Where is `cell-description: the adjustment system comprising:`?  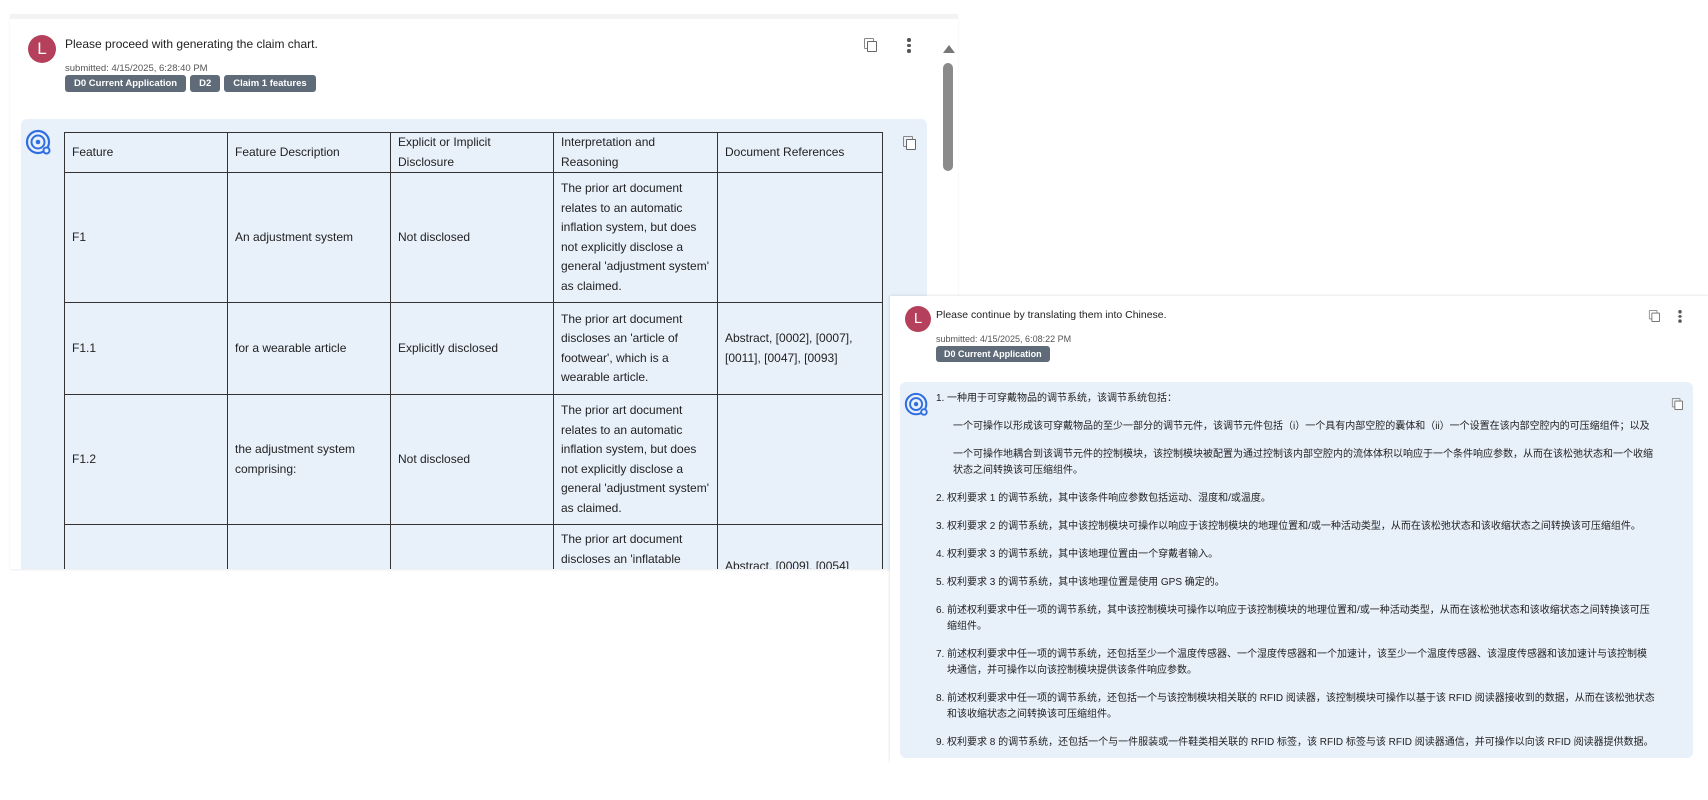
cell-description: the adjustment system comprising: is located at coordinates (309, 460).